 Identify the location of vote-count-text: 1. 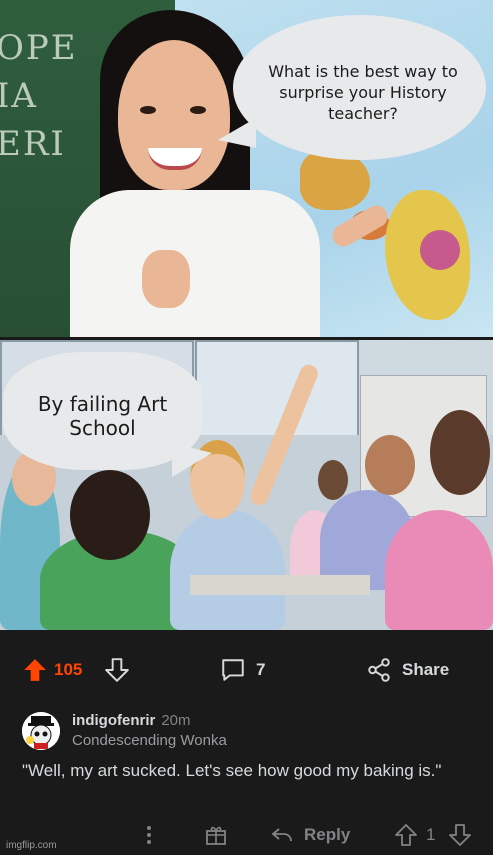
(431, 834).